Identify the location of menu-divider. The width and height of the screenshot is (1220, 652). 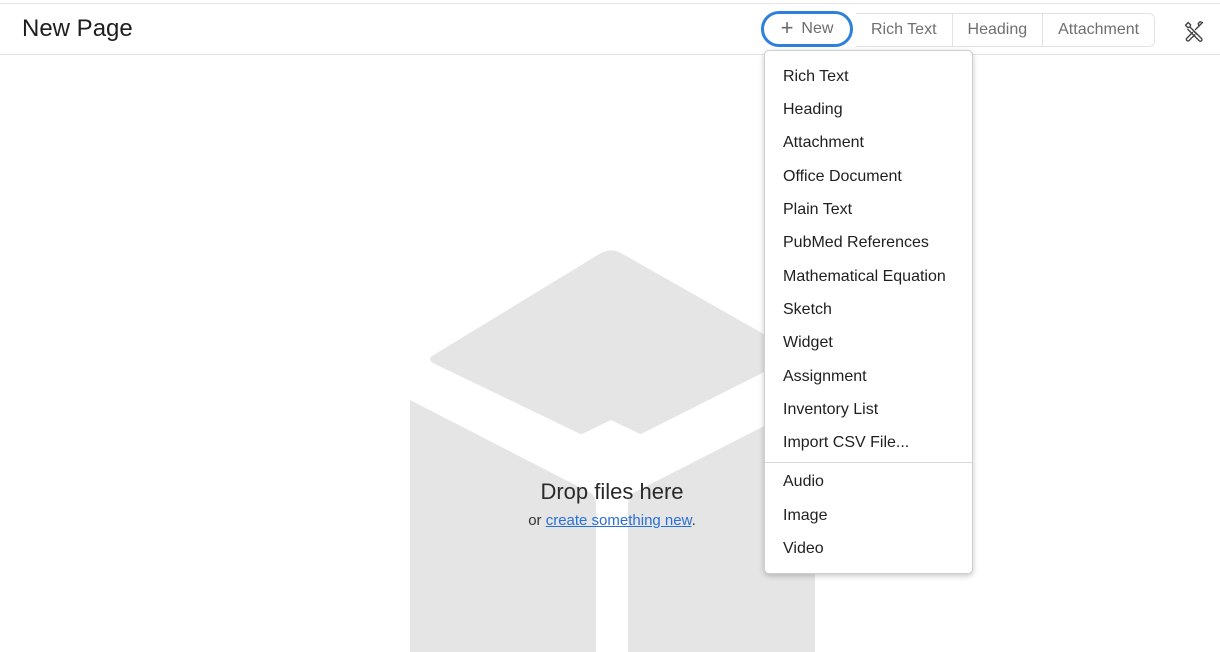
(868, 462).